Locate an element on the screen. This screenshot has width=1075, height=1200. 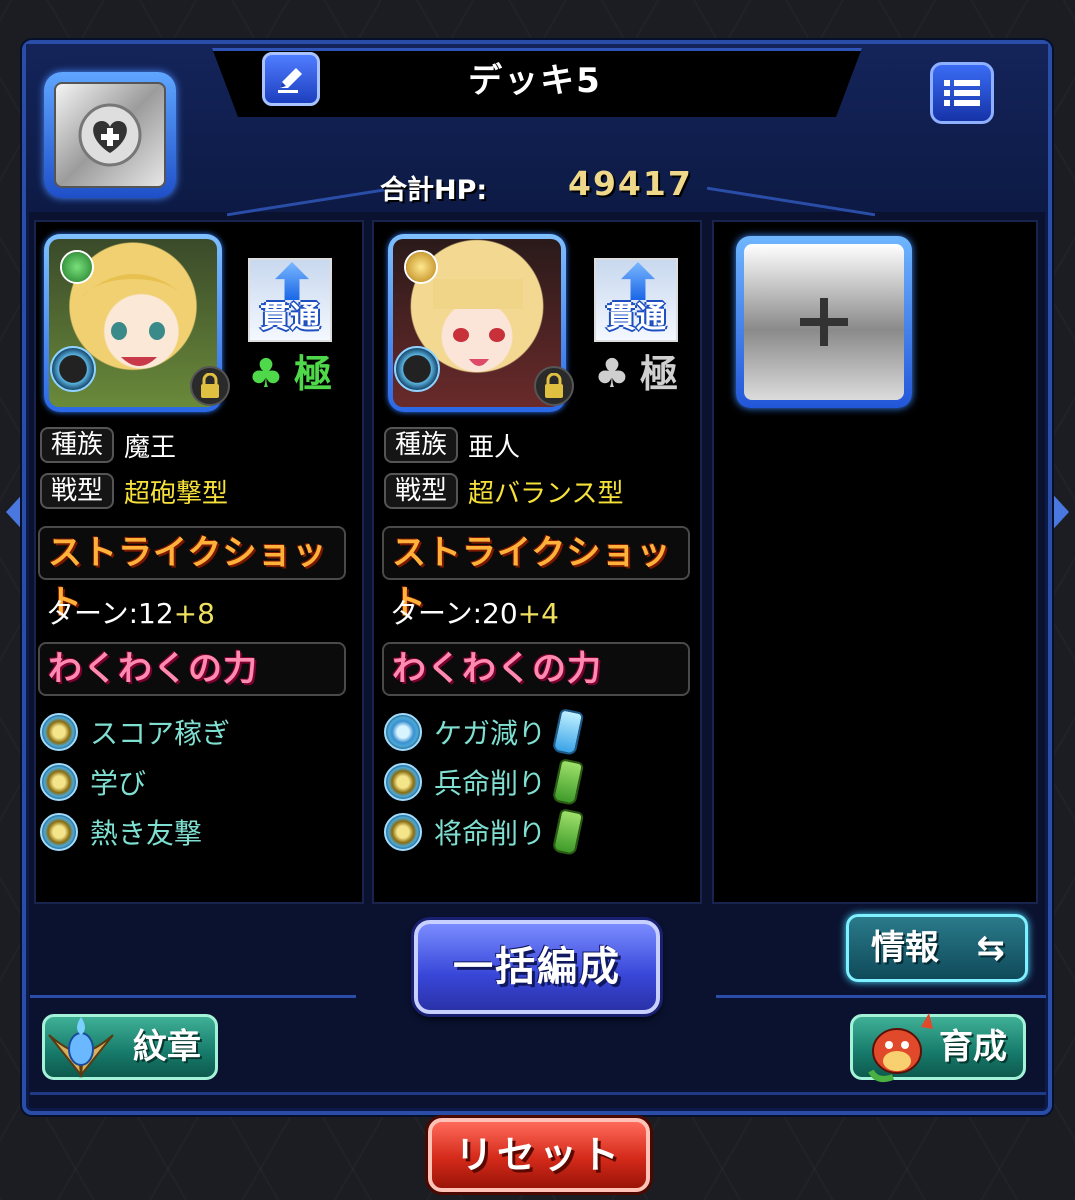
deck-title: デッキ5 is located at coordinates (535, 81).